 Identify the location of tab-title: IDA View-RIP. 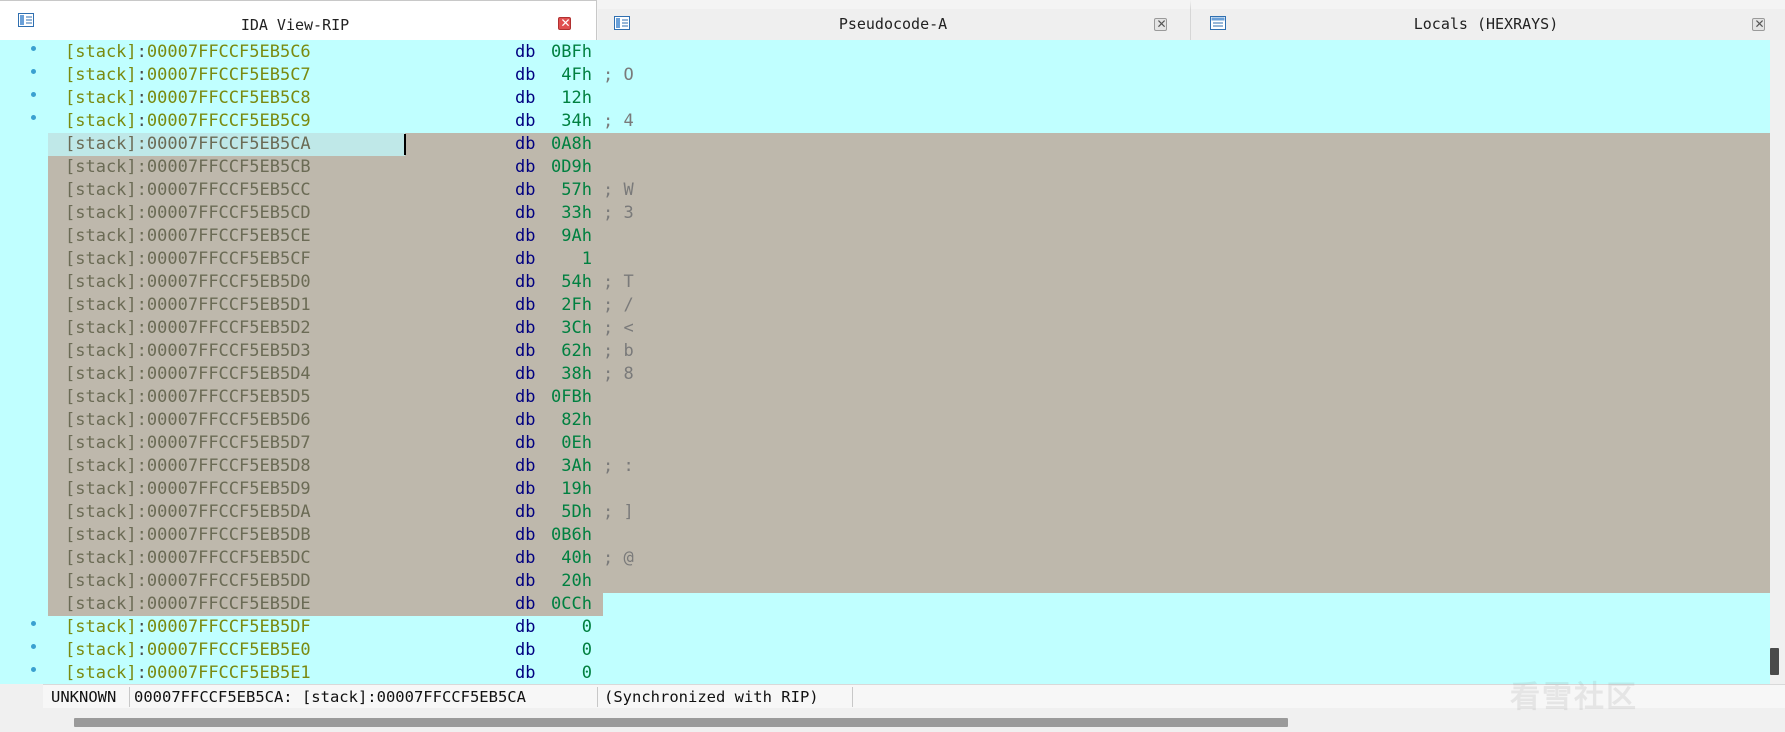
(295, 25).